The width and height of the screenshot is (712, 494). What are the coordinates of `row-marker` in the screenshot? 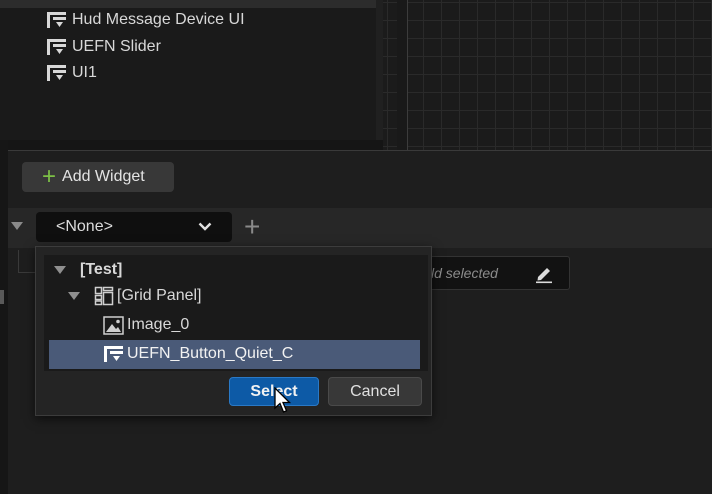 It's located at (2, 297).